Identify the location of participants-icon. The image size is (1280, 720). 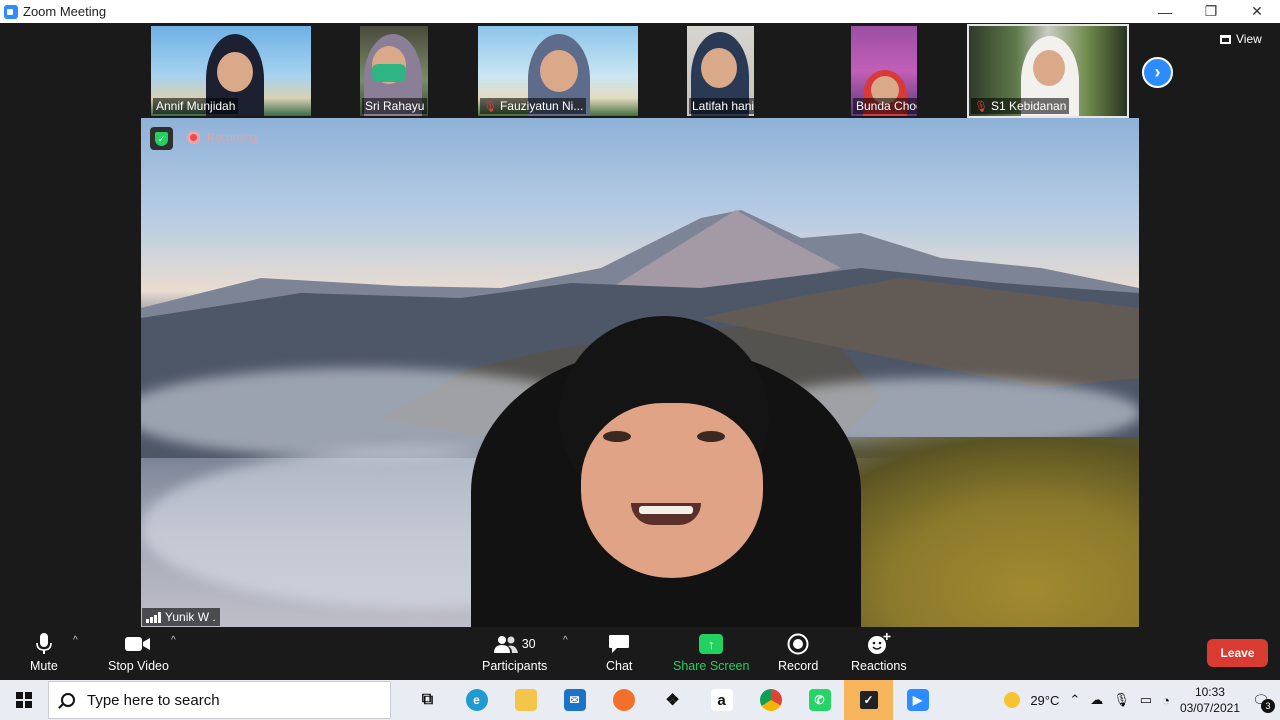
(505, 644).